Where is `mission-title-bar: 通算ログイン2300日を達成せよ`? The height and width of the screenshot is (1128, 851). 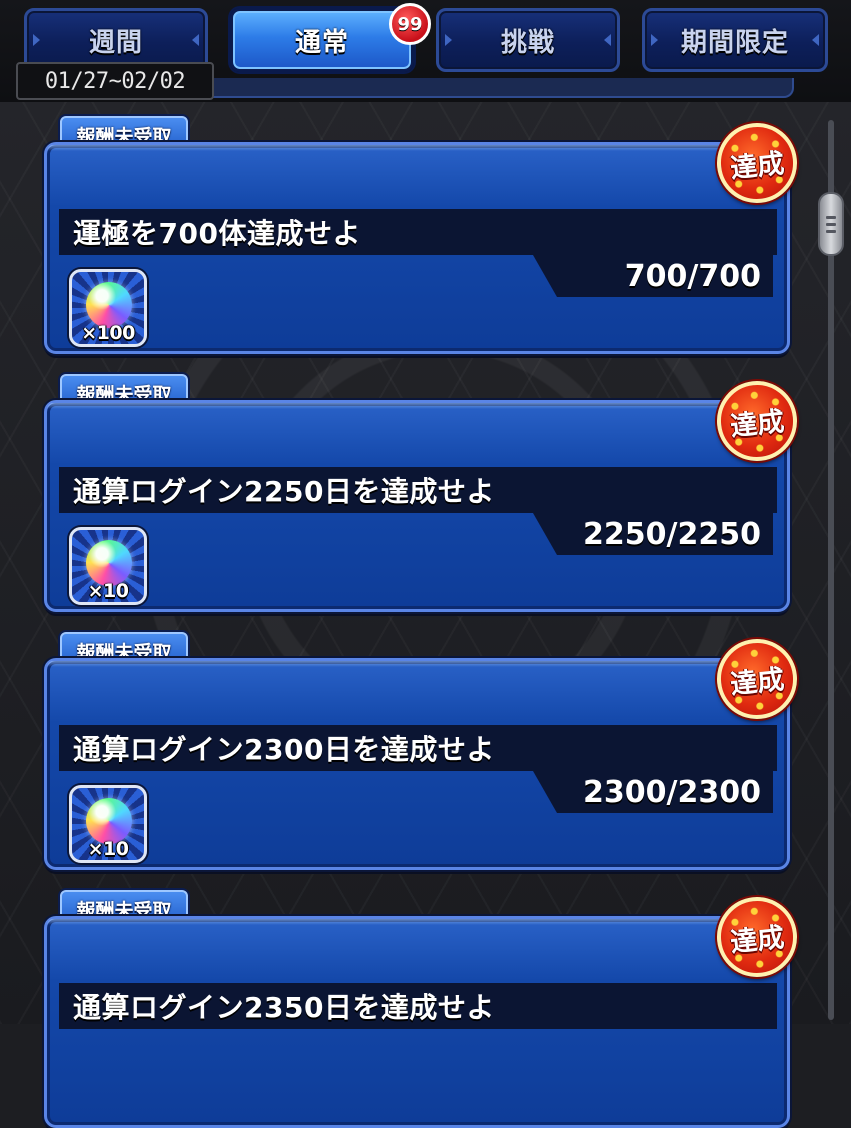
mission-title-bar: 通算ログイン2300日を達成せよ is located at coordinates (418, 748).